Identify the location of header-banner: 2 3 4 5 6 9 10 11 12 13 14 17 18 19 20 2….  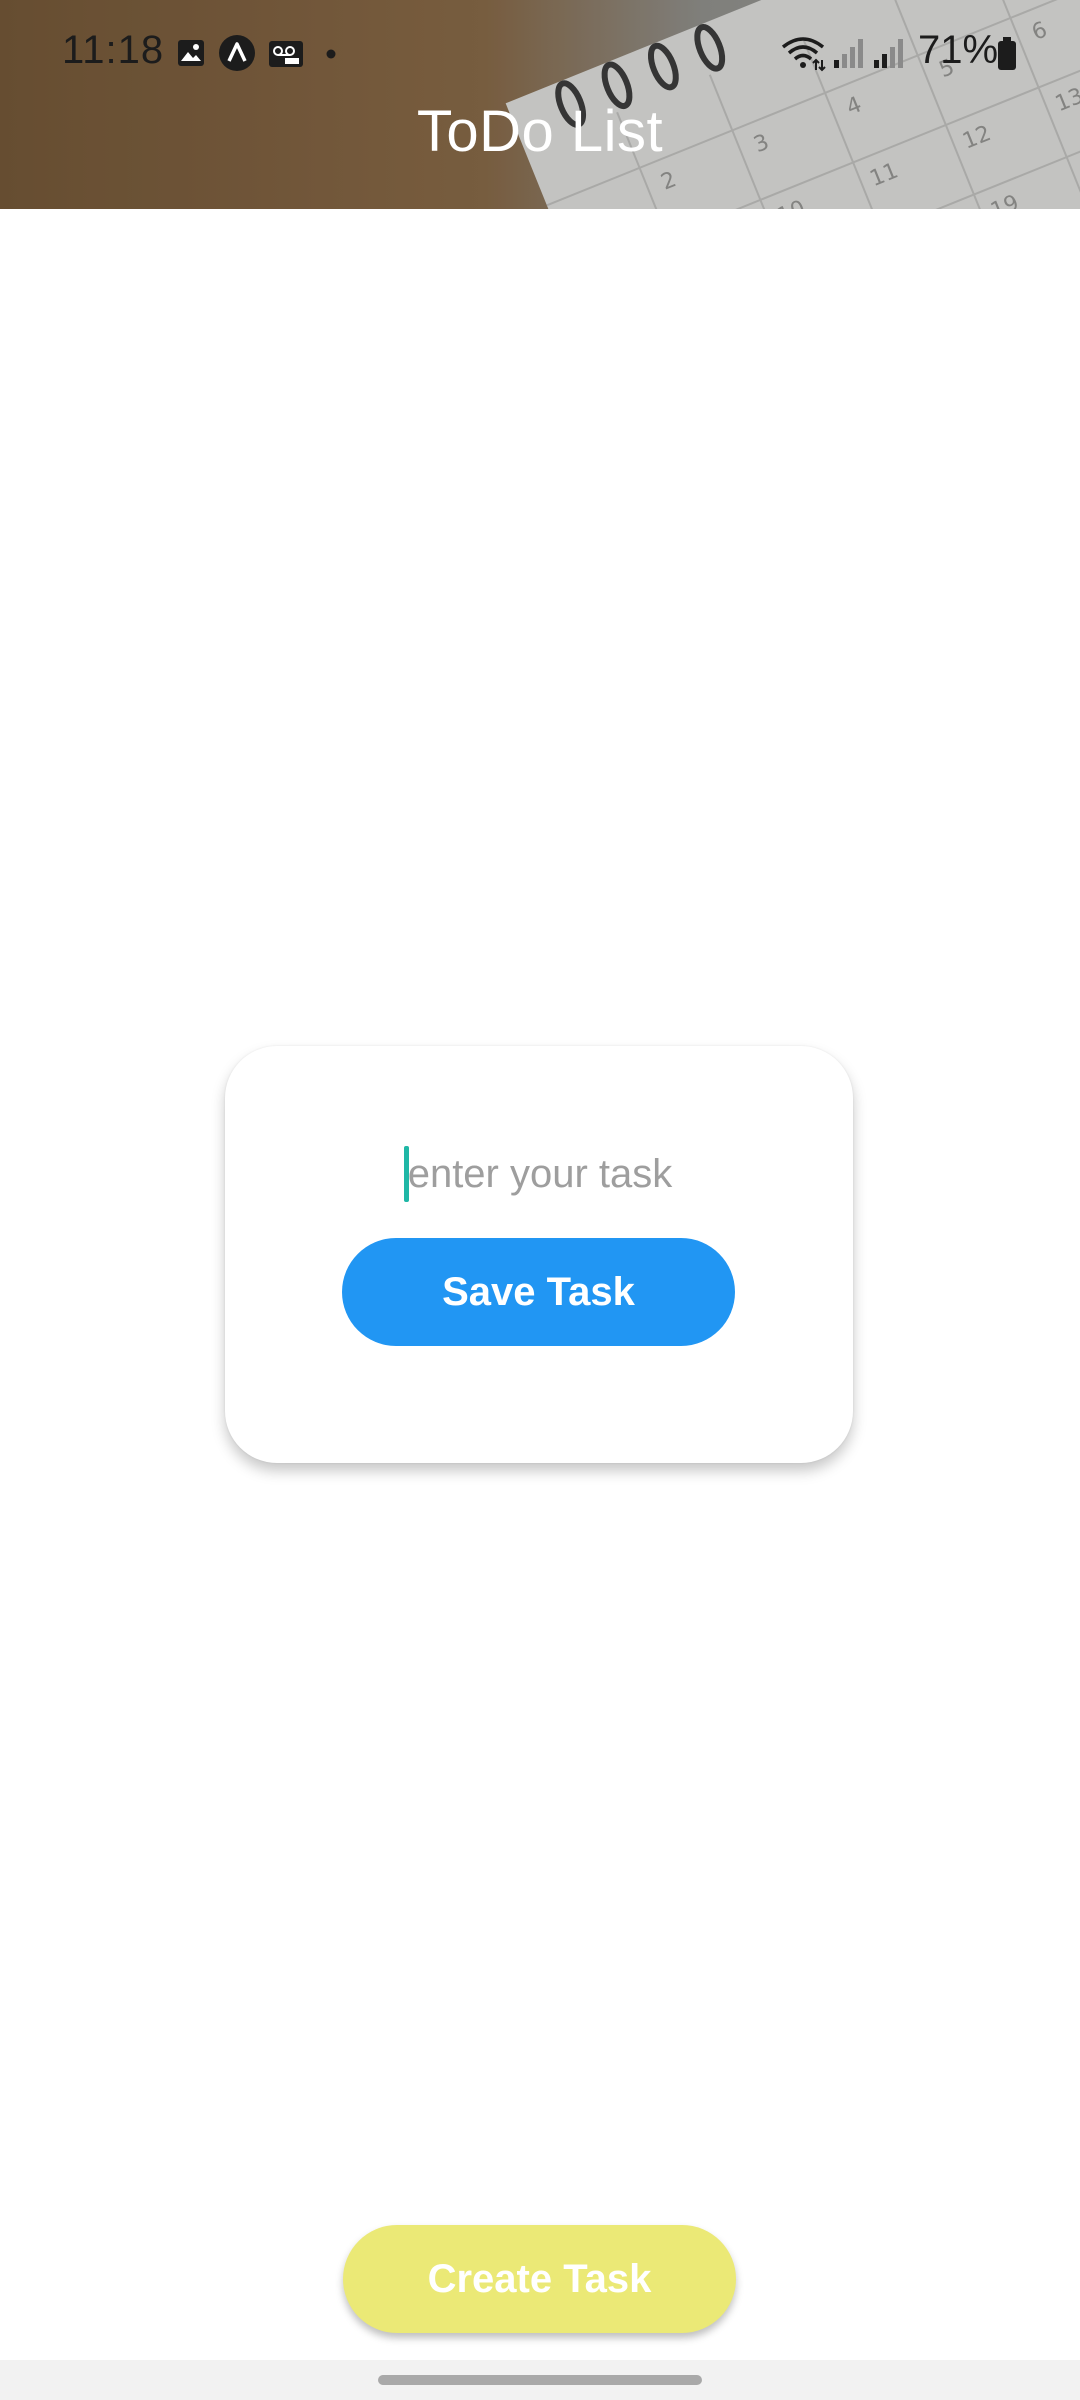
(540, 104).